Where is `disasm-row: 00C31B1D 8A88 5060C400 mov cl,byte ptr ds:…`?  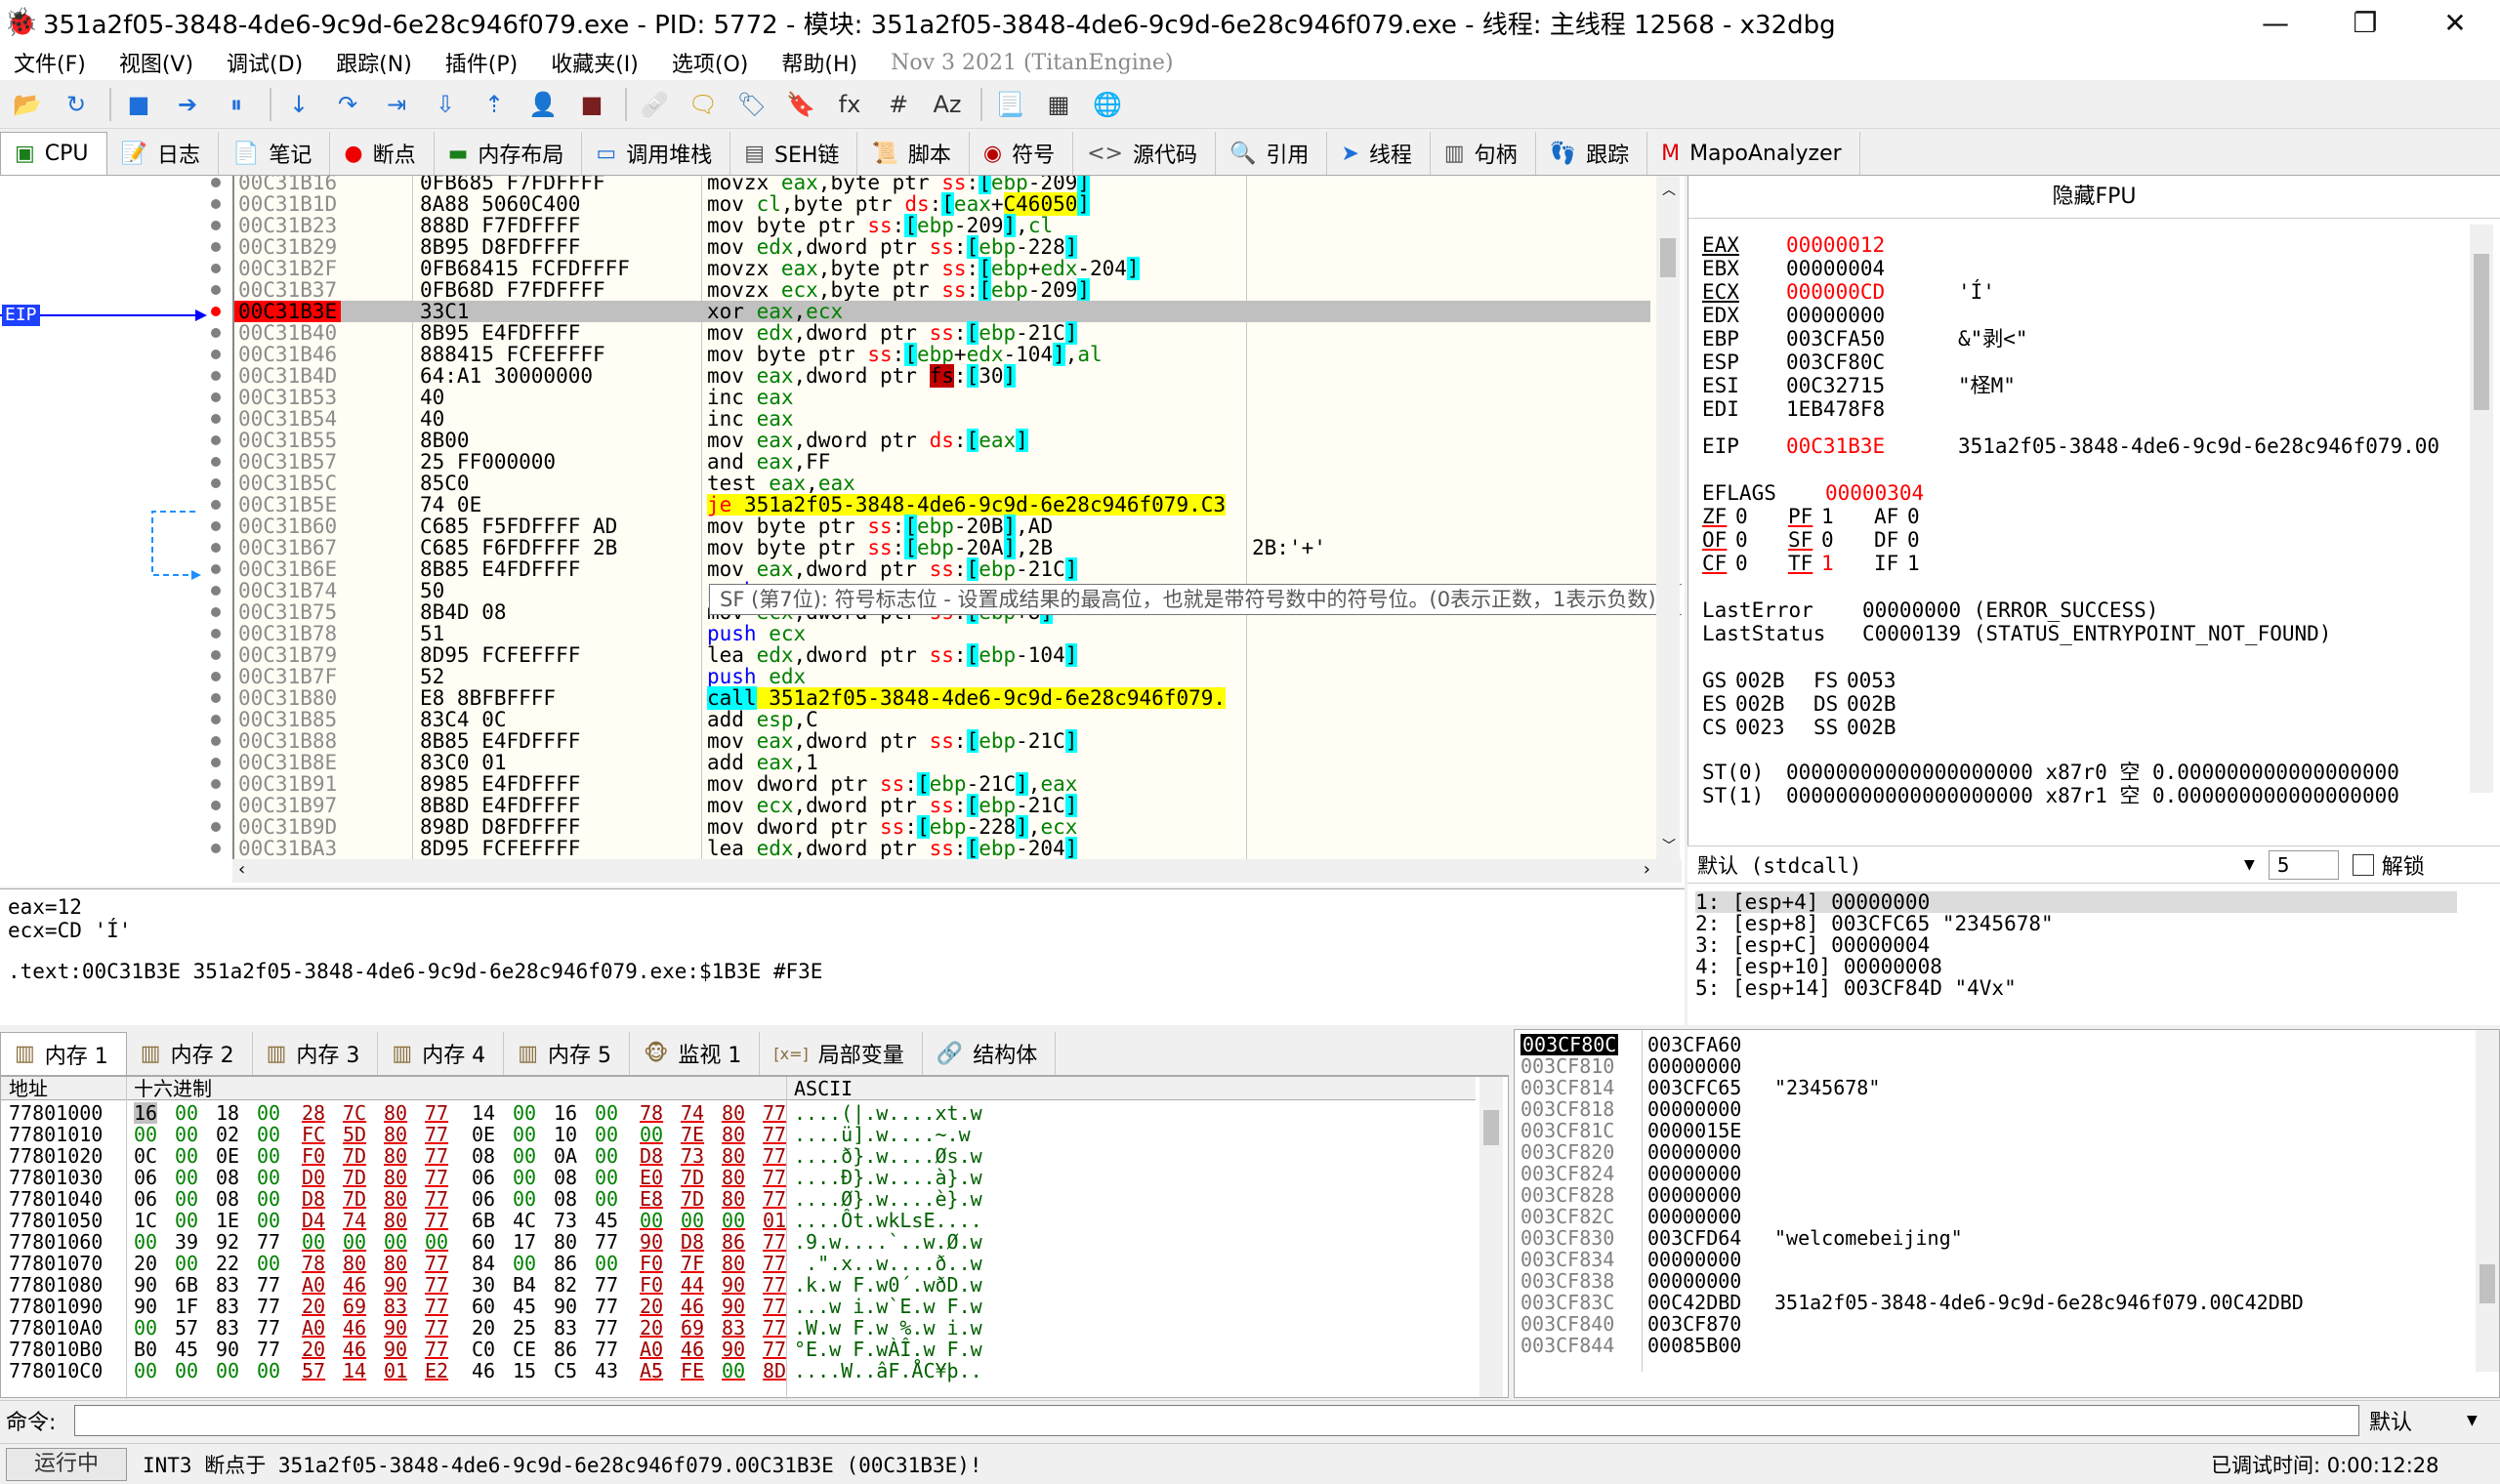
disasm-row: 00C31B1D 8A88 5060C400 mov cl,byte ptr ds:… is located at coordinates (942, 204).